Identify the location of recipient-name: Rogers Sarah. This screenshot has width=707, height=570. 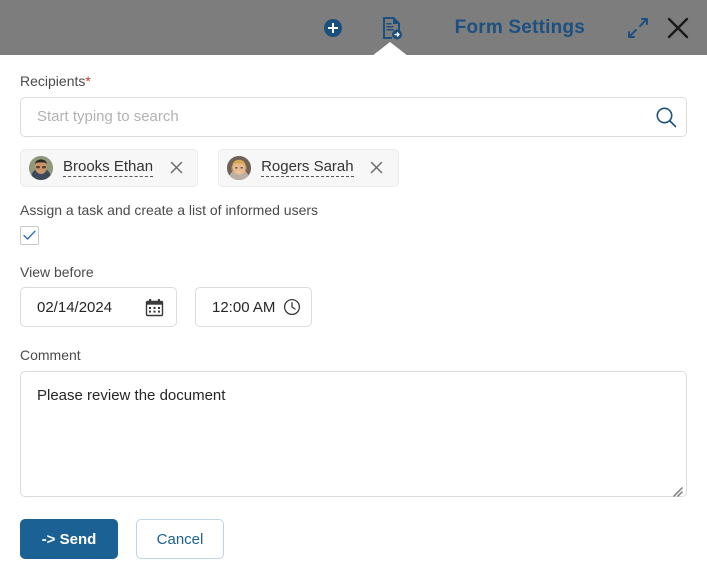
(307, 168).